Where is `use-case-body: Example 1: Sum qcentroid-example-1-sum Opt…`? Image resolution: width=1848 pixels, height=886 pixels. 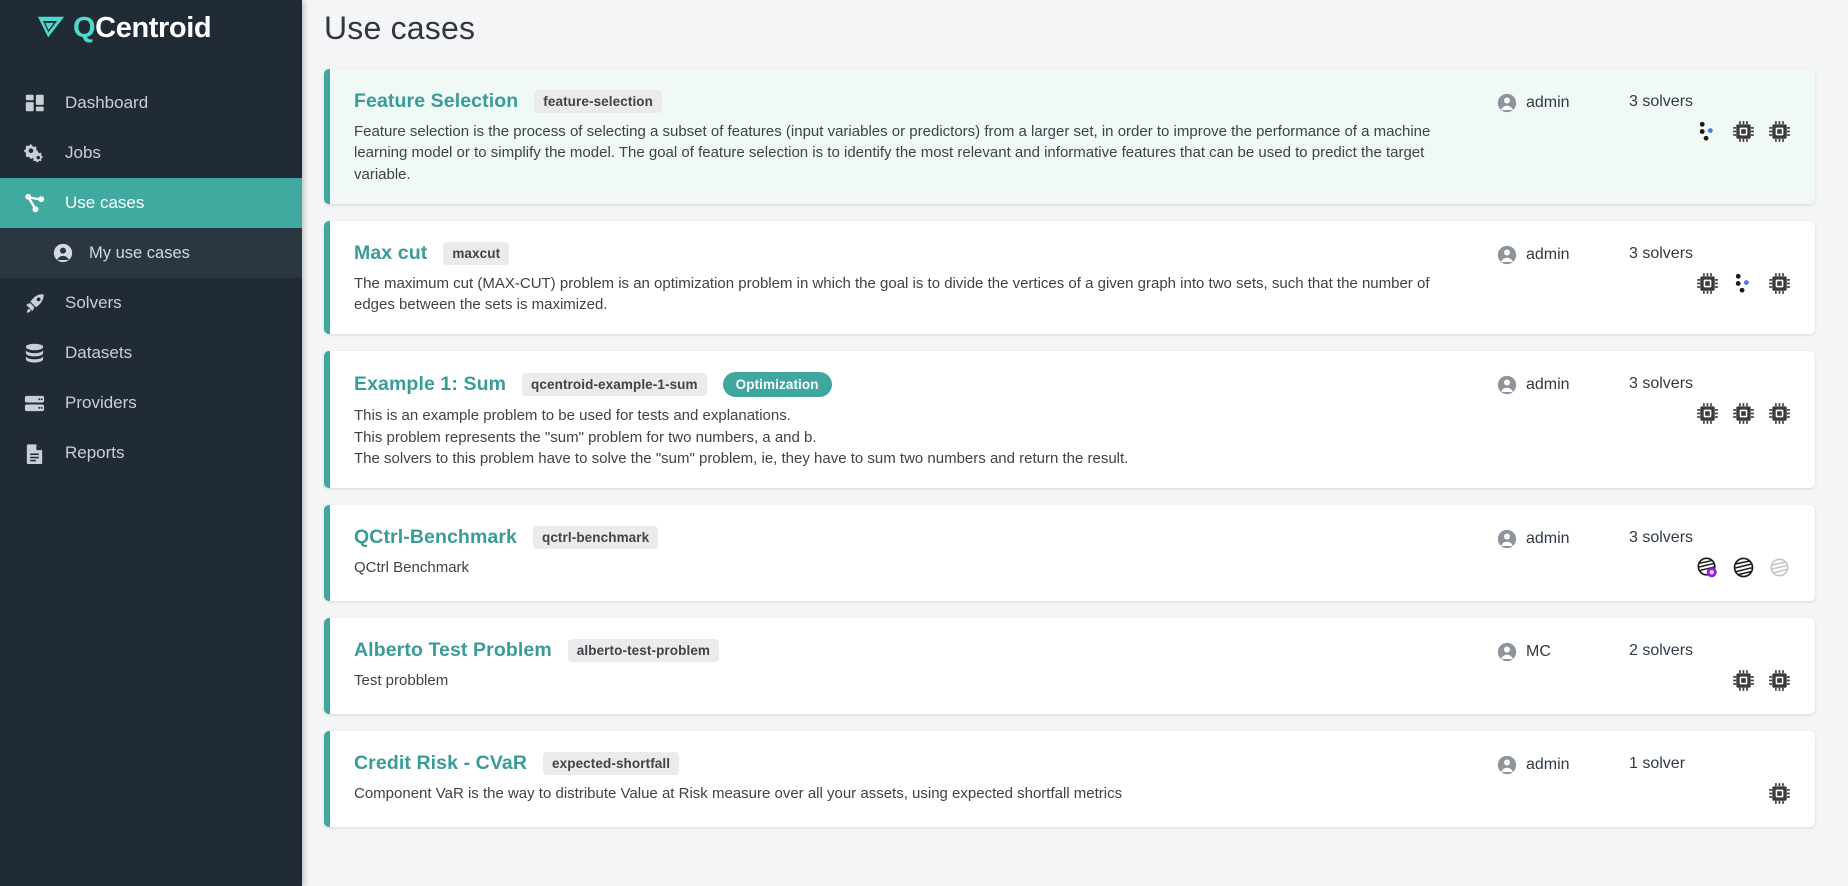
use-case-body: Example 1: Sum qcentroid-example-1-sum Opt… is located at coordinates (925, 420).